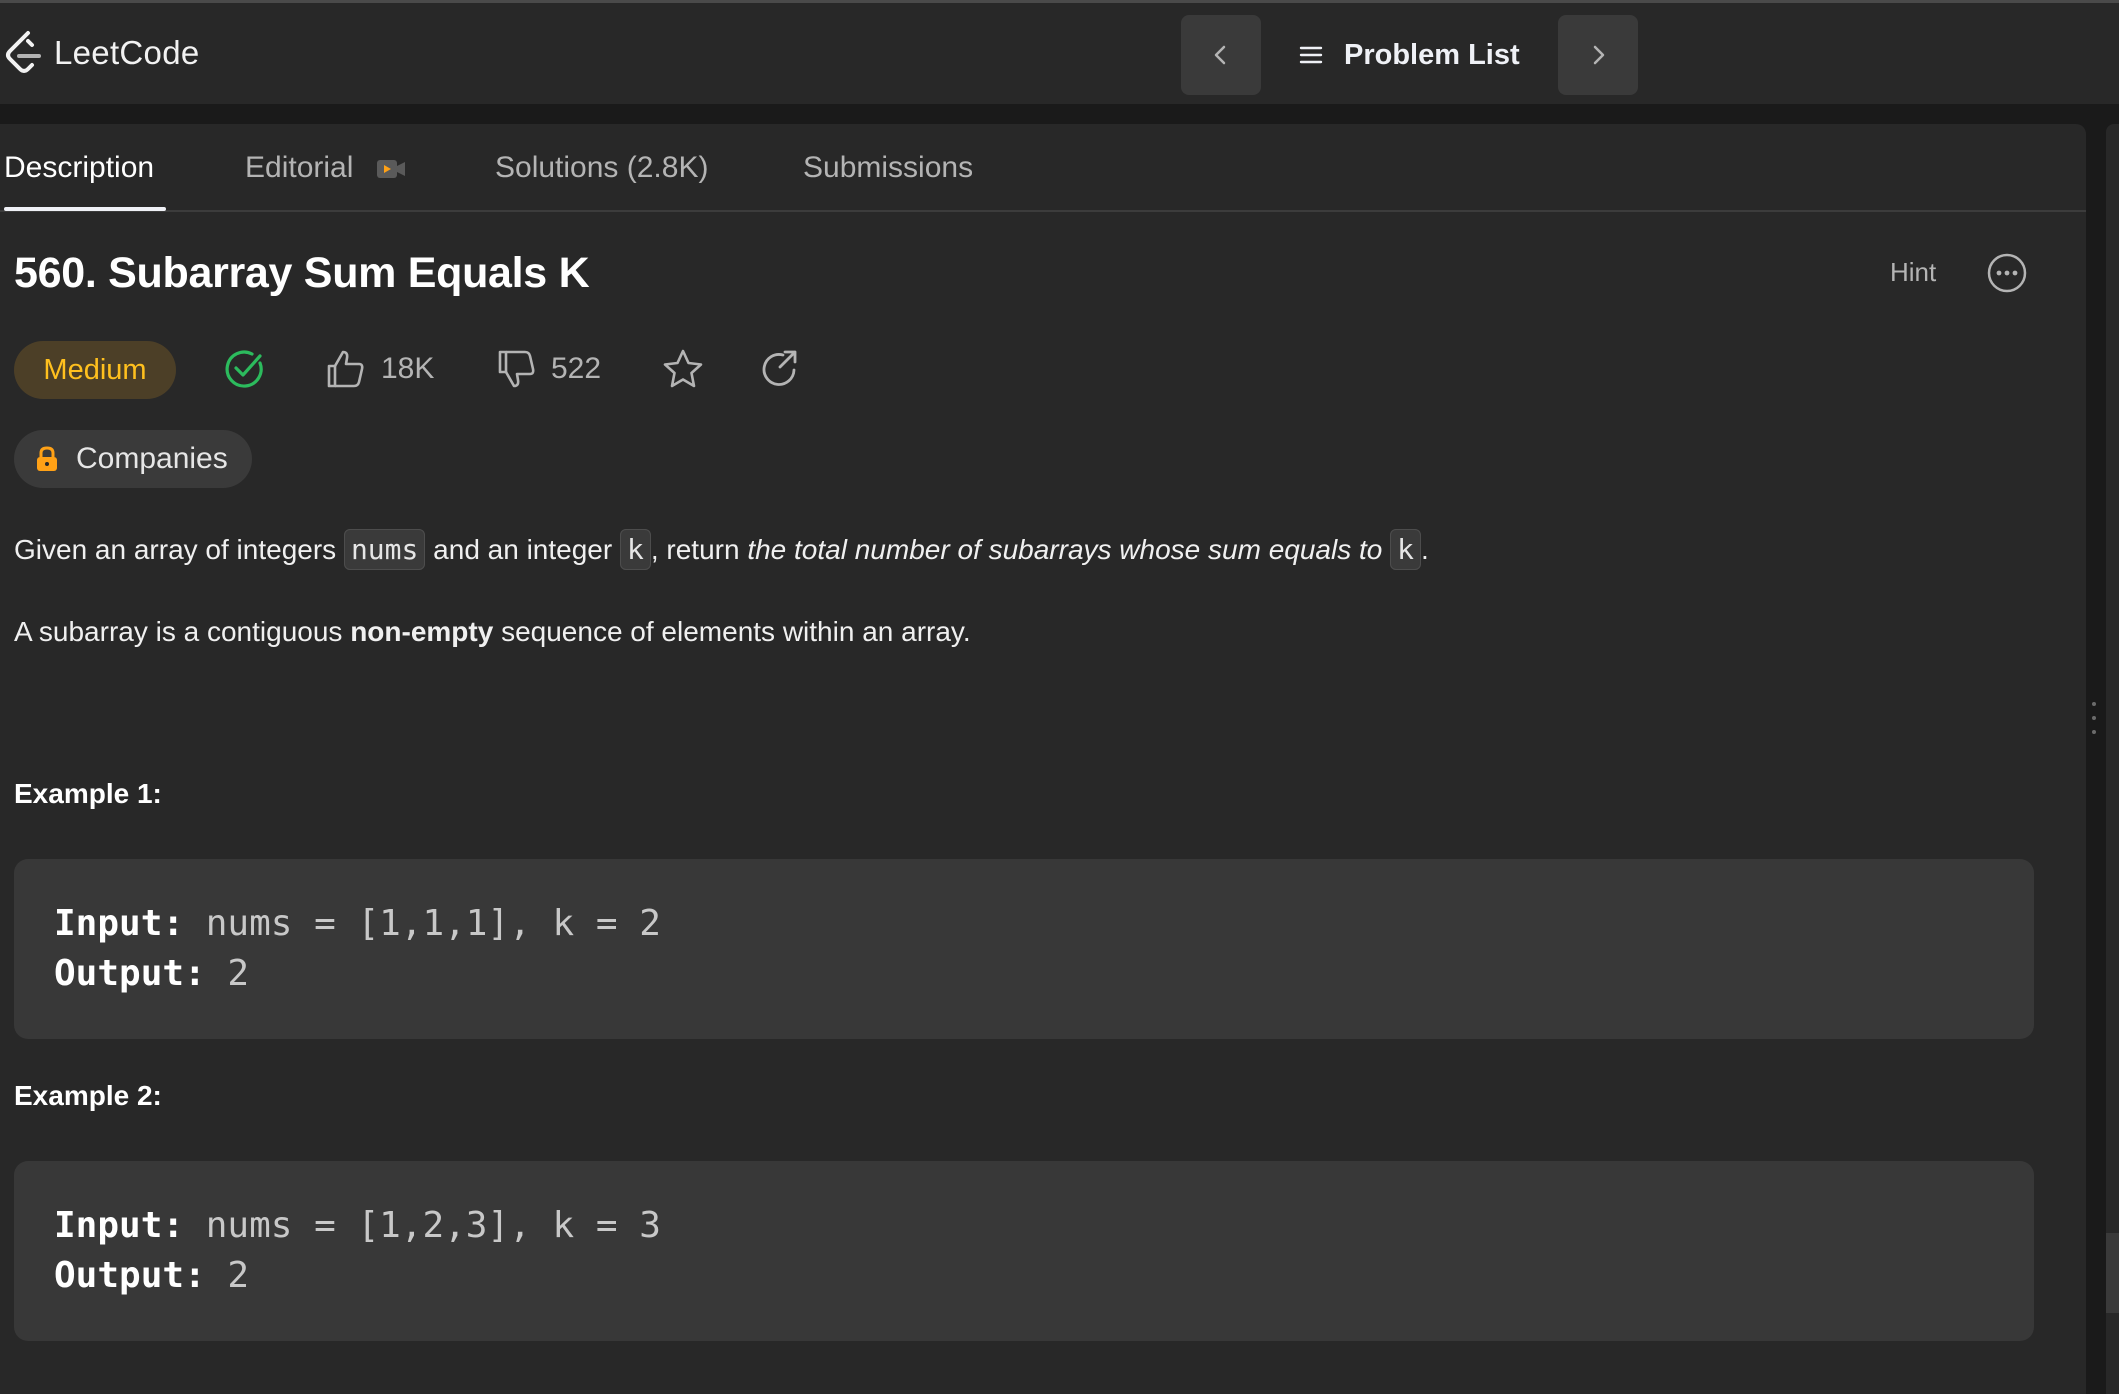 The width and height of the screenshot is (2119, 1394). I want to click on example-2-input: nums = [1,2,3], k = 3, so click(422, 1225).